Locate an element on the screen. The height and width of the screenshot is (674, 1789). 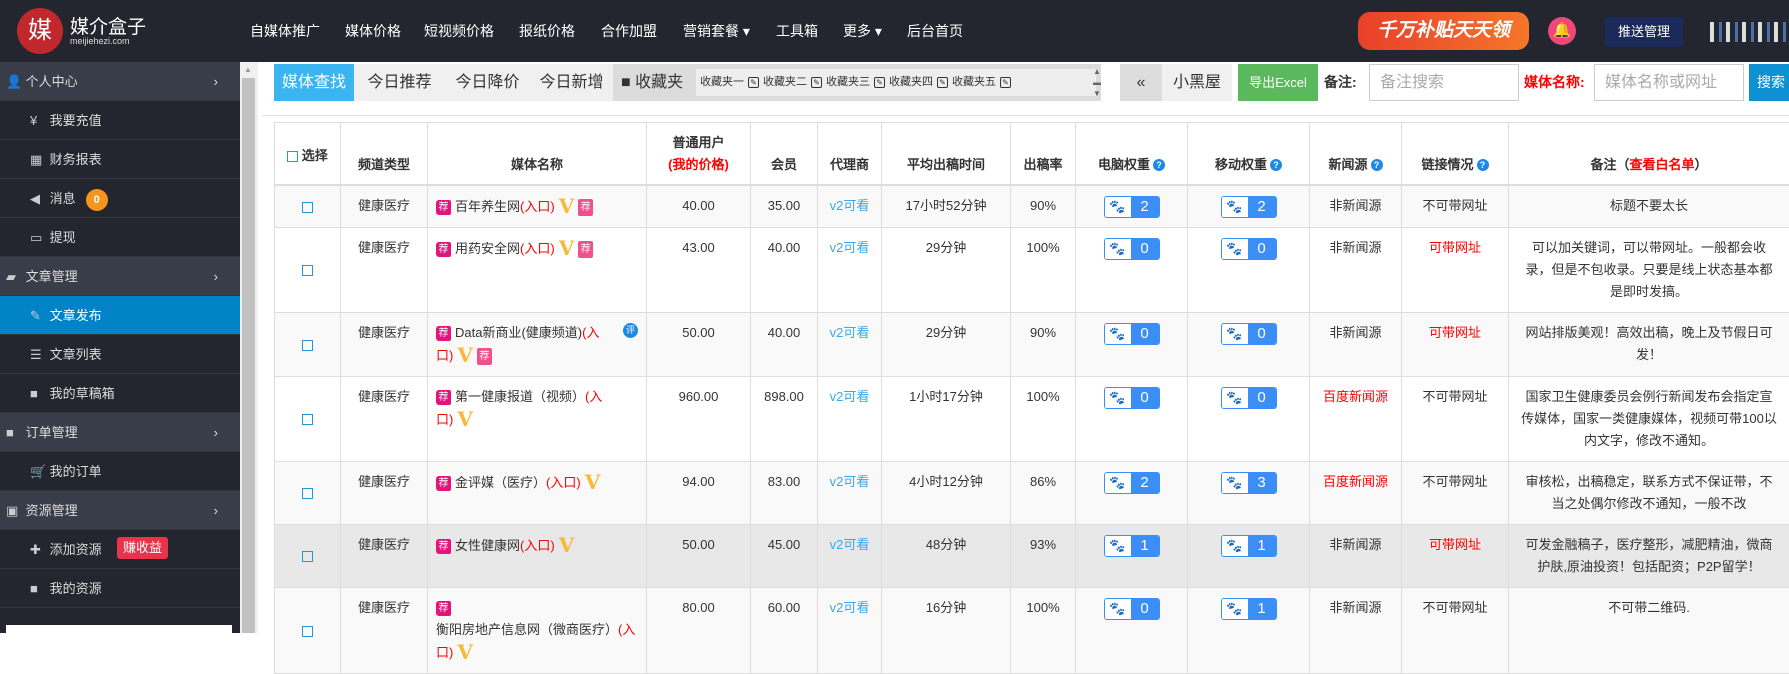
favorite-folder: 收藏夹一 is located at coordinates (722, 82).